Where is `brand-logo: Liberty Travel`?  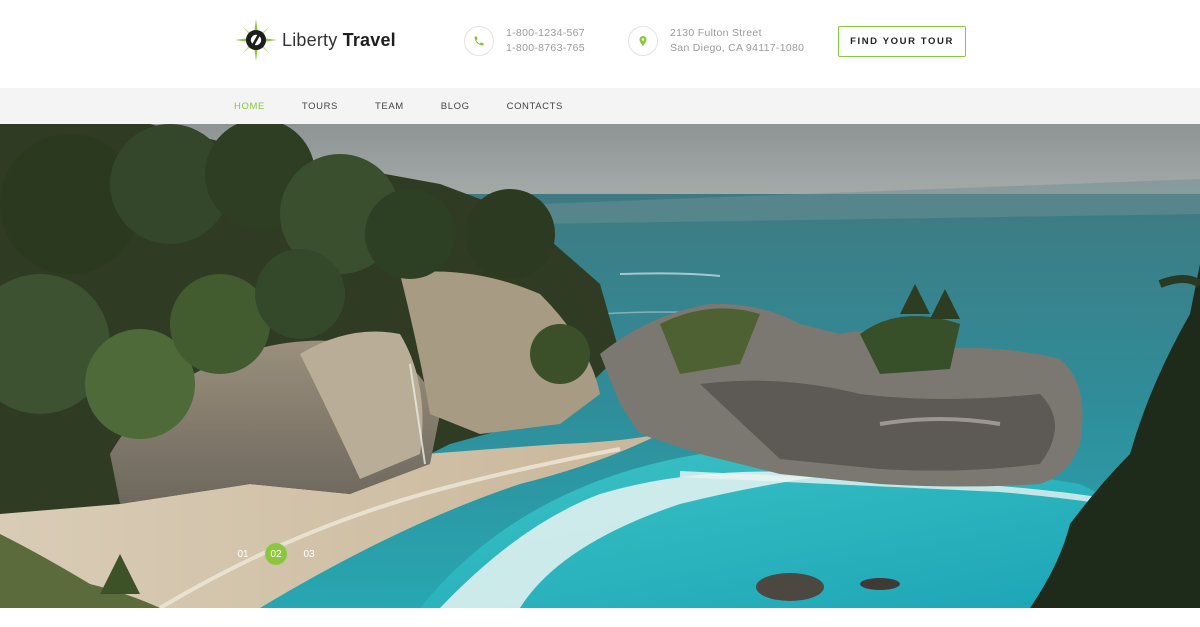 brand-logo: Liberty Travel is located at coordinates (315, 40).